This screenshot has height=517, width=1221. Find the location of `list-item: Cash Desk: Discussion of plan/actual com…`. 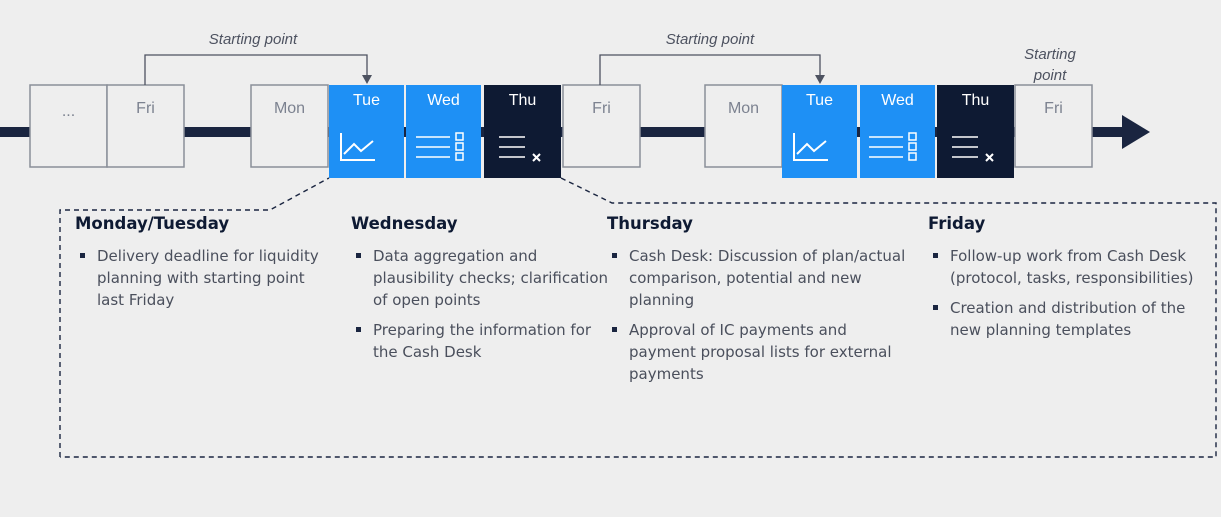

list-item: Cash Desk: Discussion of plan/actual com… is located at coordinates (757, 278).